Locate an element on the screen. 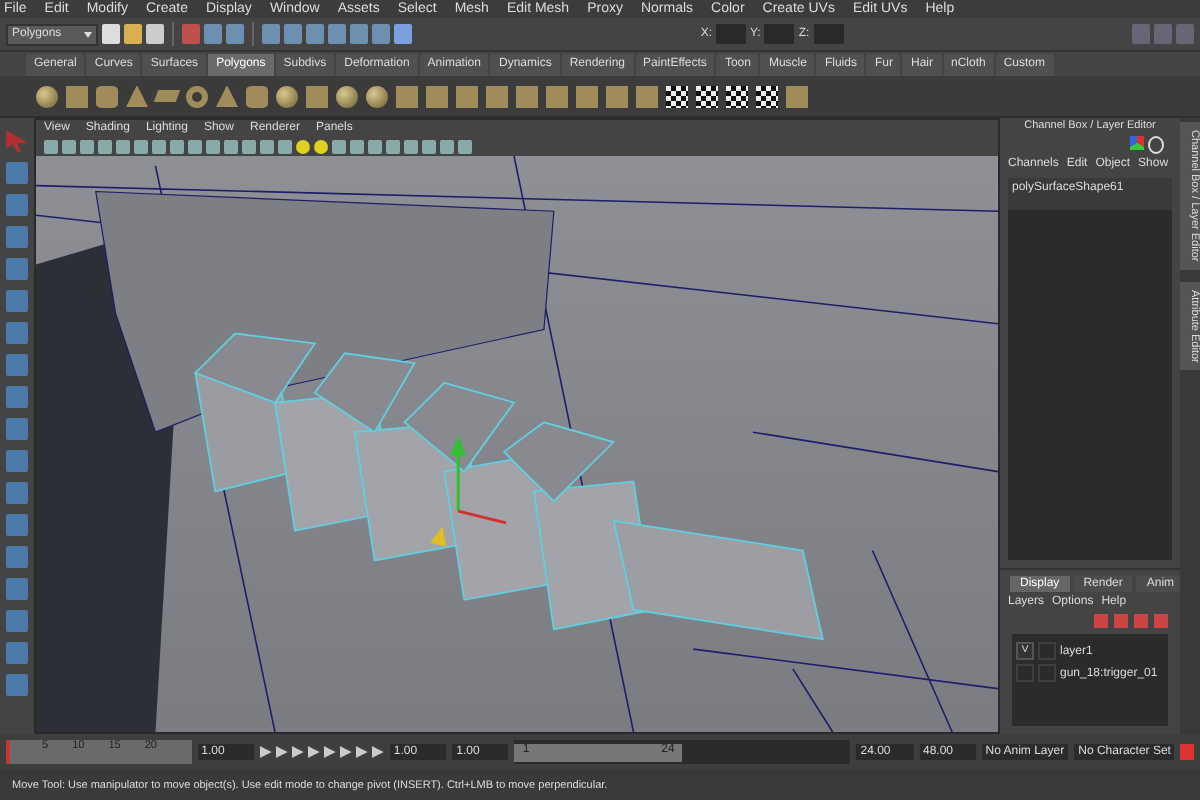 The height and width of the screenshot is (800, 1200). torus-icon is located at coordinates (197, 96).